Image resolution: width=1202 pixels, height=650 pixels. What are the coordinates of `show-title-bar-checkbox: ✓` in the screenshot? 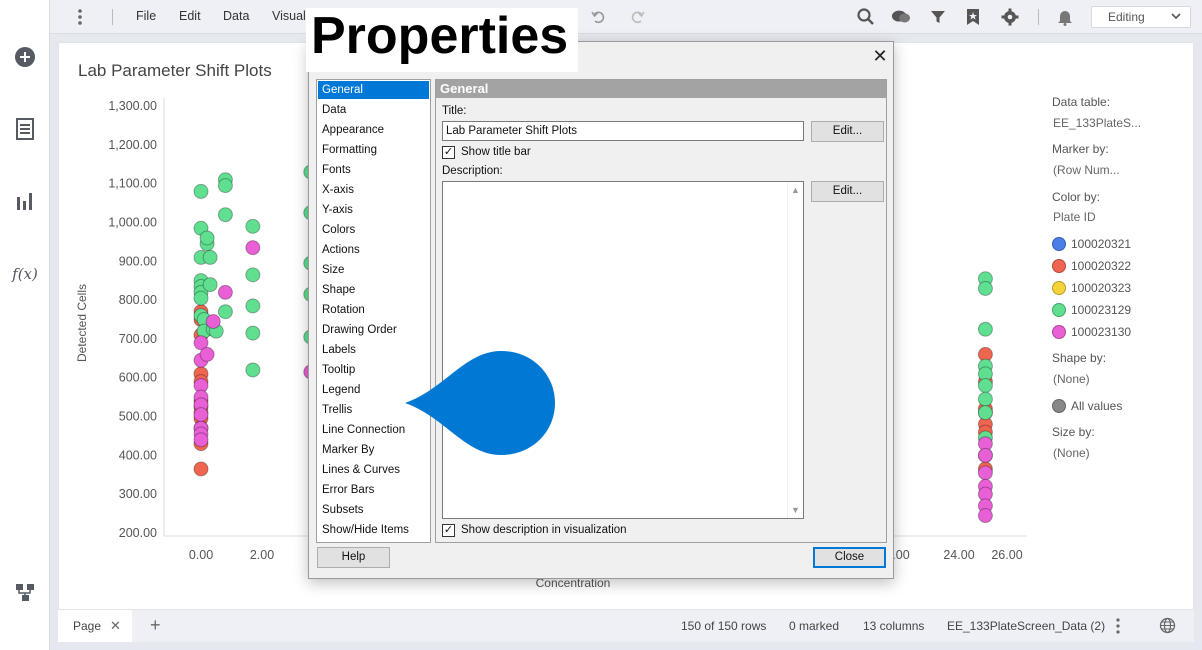 It's located at (448, 152).